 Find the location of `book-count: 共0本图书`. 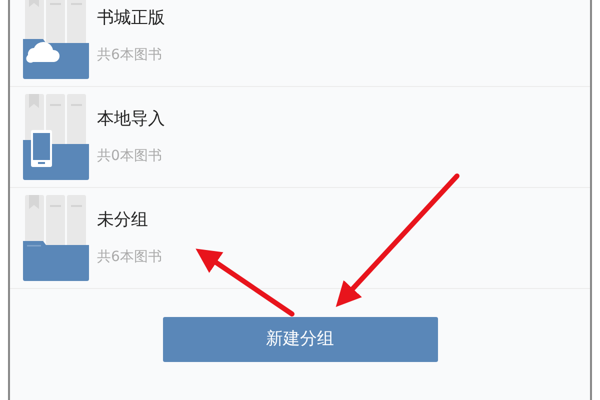

book-count: 共0本图书 is located at coordinates (130, 156).